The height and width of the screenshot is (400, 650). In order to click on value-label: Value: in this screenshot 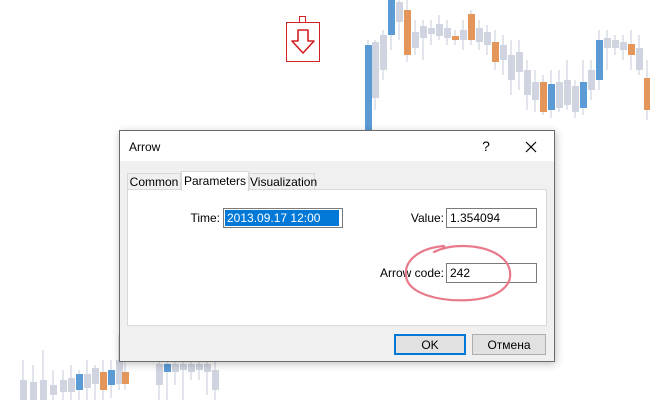, I will do `click(427, 218)`.